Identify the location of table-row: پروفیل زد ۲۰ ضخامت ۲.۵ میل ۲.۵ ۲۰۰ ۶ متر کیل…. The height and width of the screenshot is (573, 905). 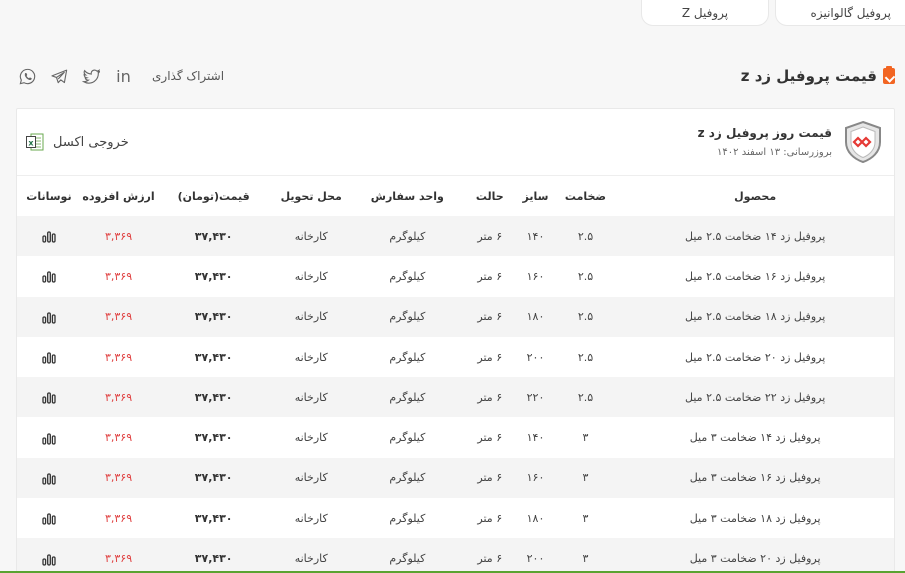
(455, 357).